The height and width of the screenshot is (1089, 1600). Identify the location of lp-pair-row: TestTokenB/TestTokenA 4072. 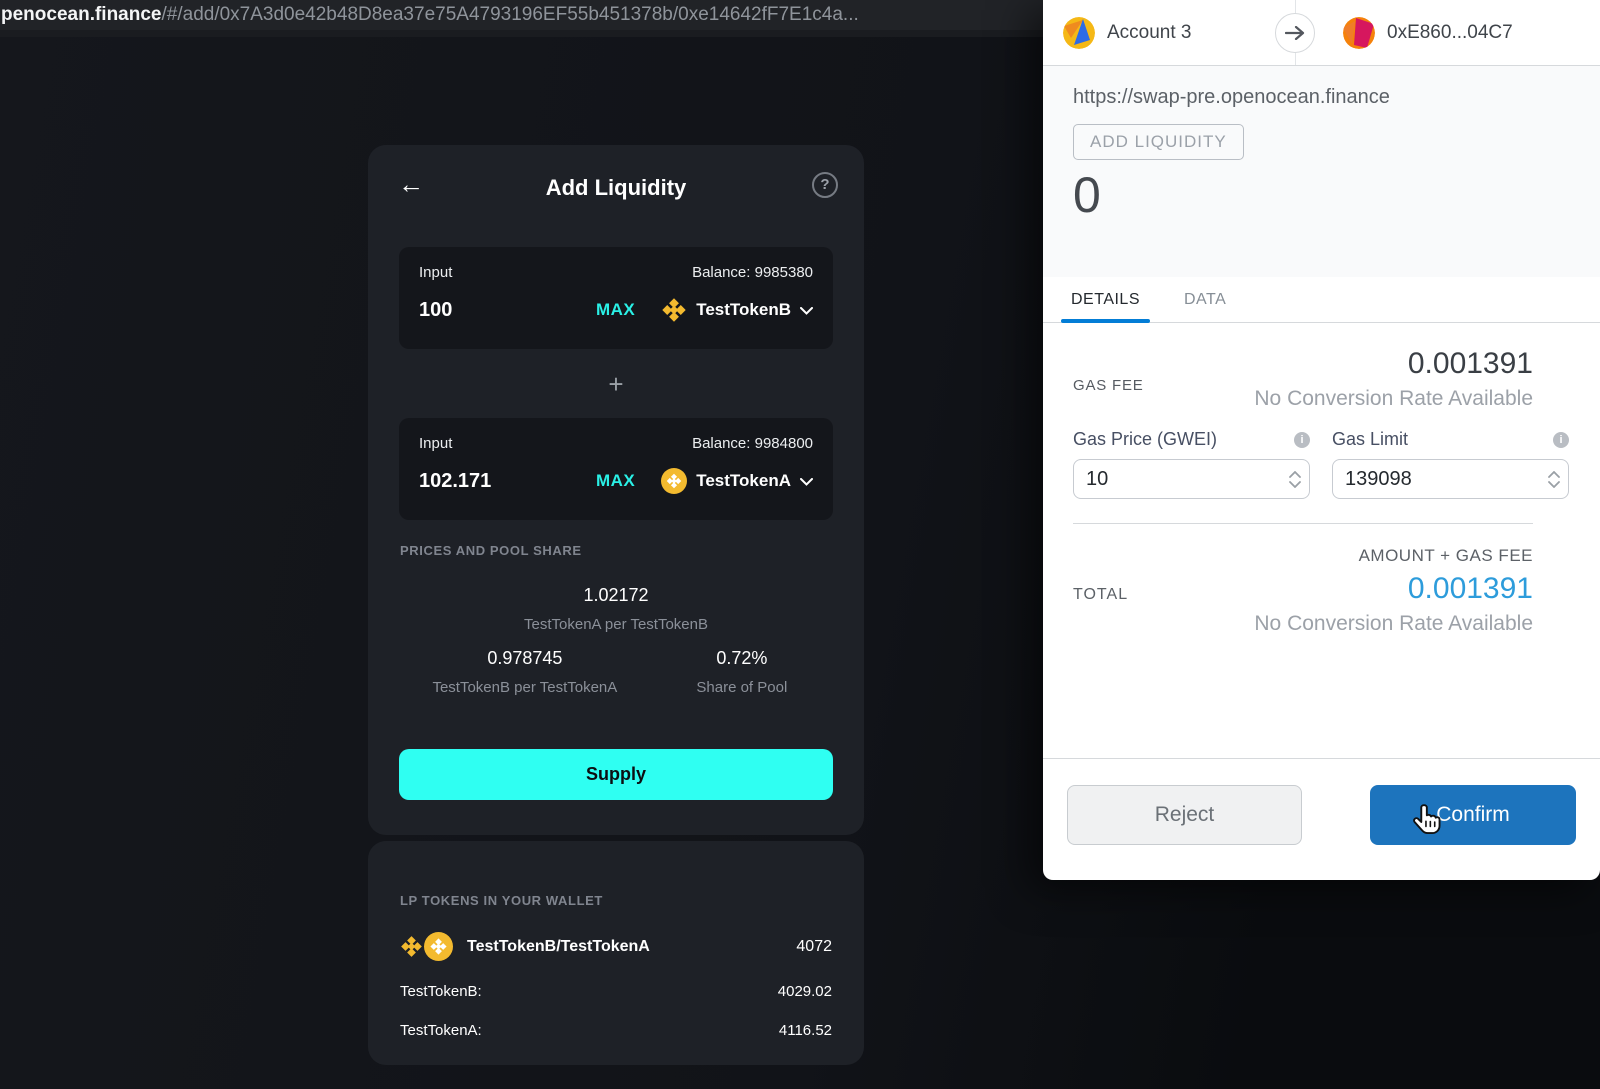
(616, 946).